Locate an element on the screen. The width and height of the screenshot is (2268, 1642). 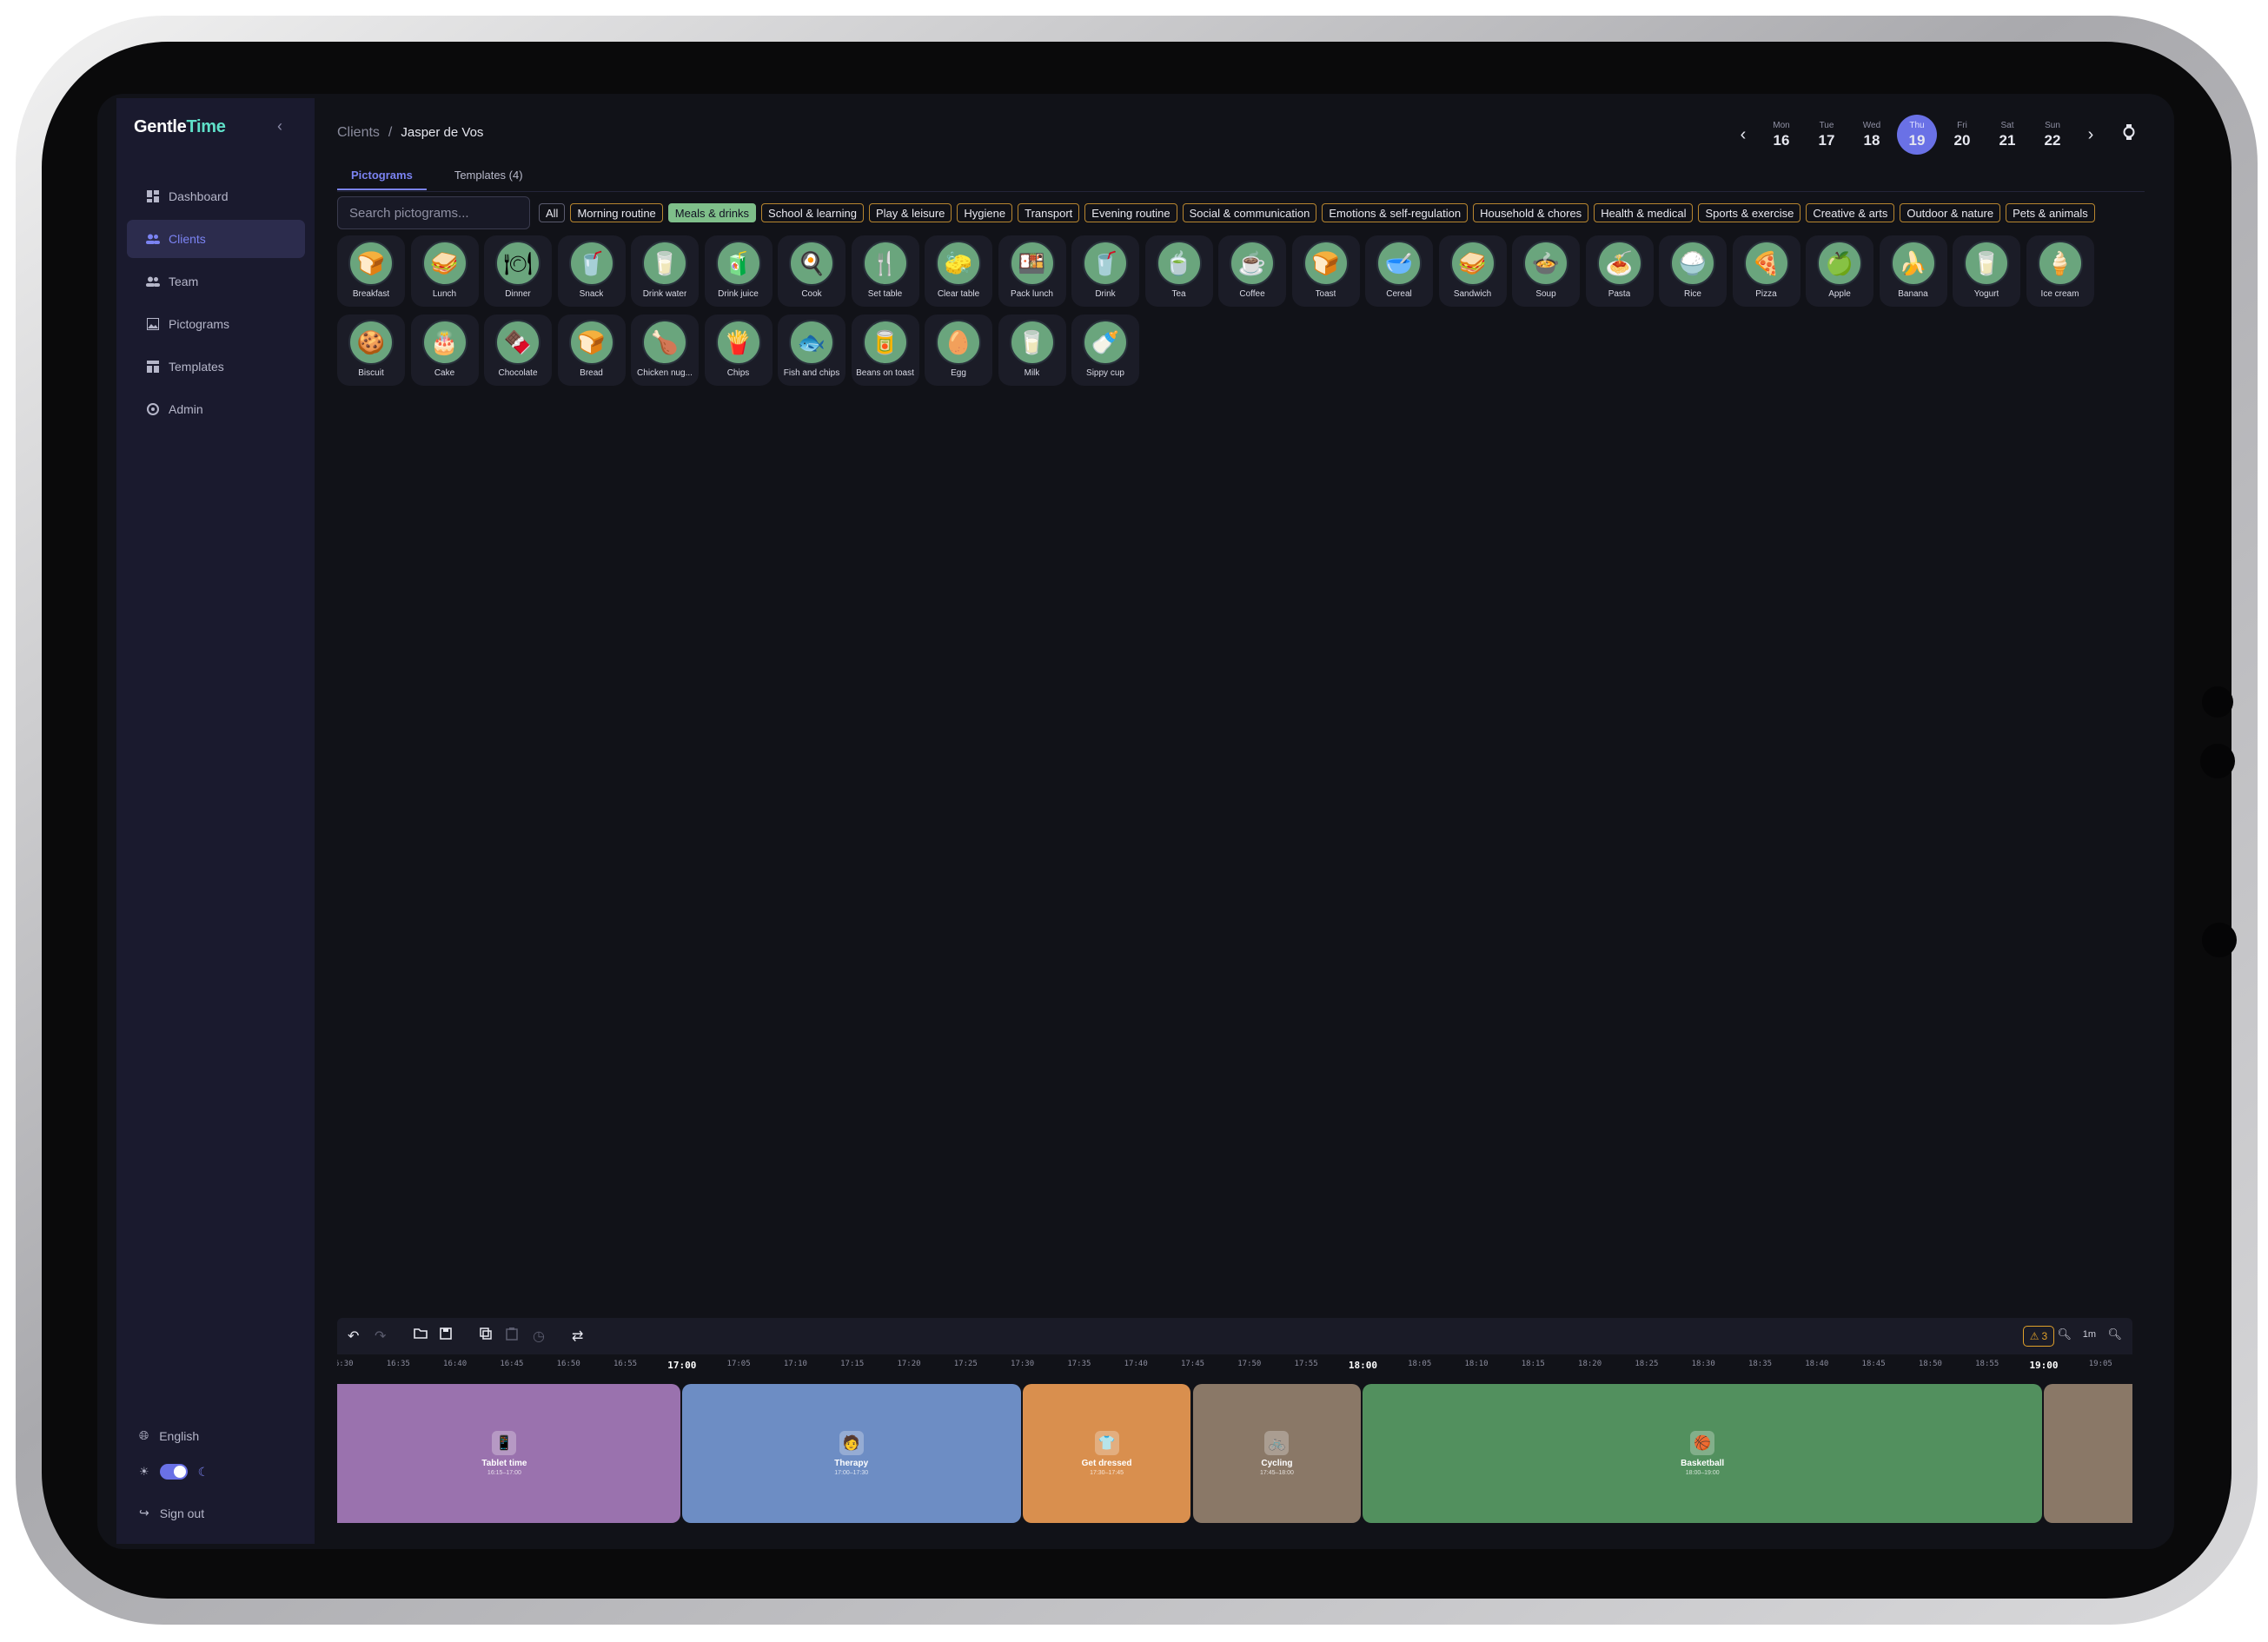
zoom-out-icon: 🔍︎ is located at coordinates (2064, 1334).